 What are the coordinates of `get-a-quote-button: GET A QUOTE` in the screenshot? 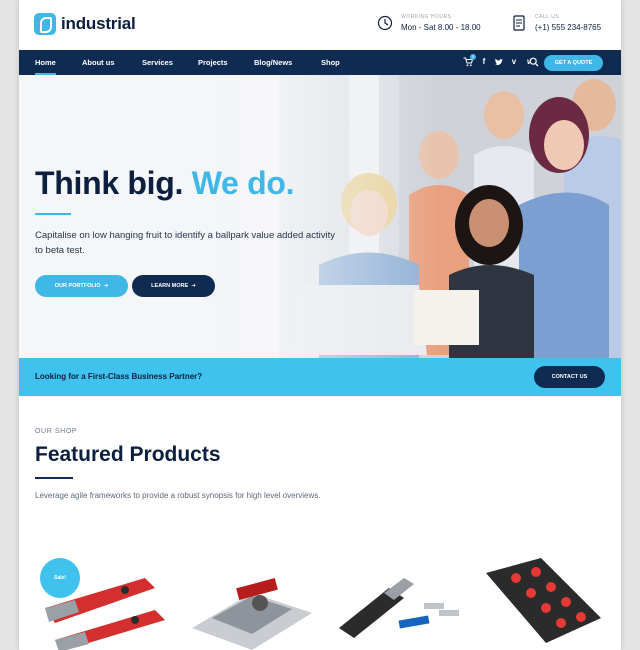 It's located at (573, 63).